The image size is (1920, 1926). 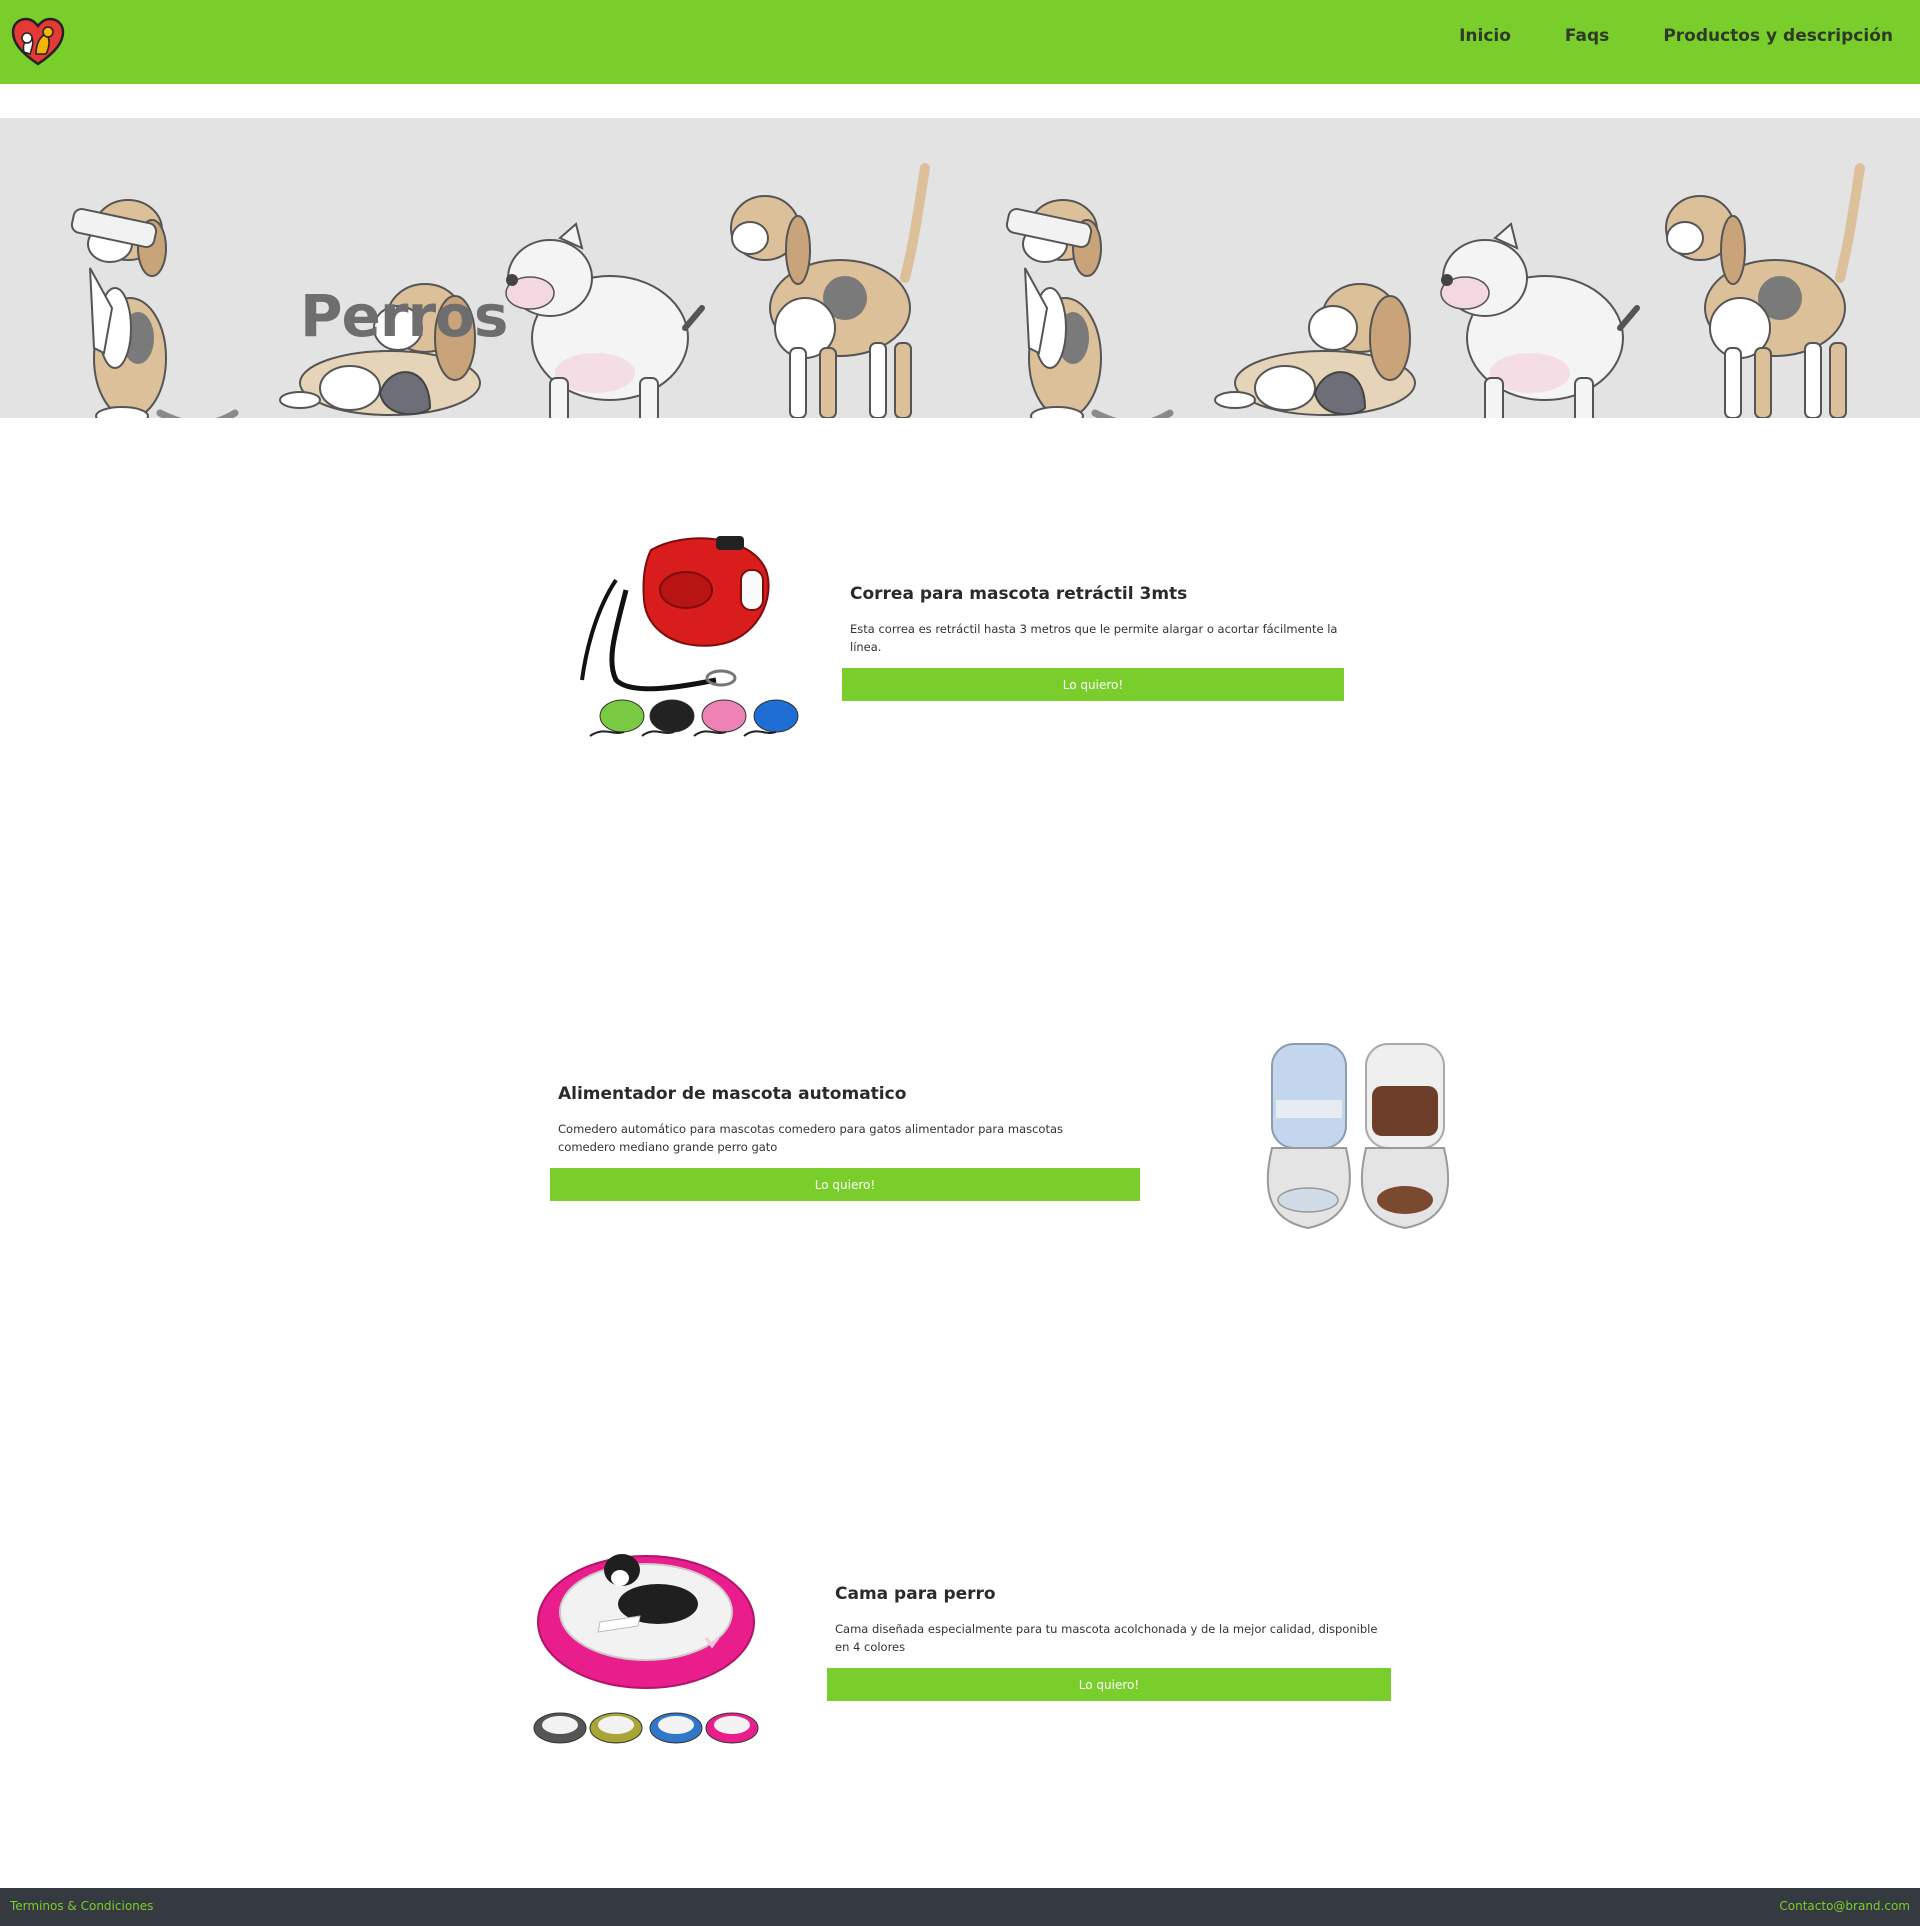 I want to click on main-nav: Inicio Faqs Productos y descripción, so click(x=1676, y=36).